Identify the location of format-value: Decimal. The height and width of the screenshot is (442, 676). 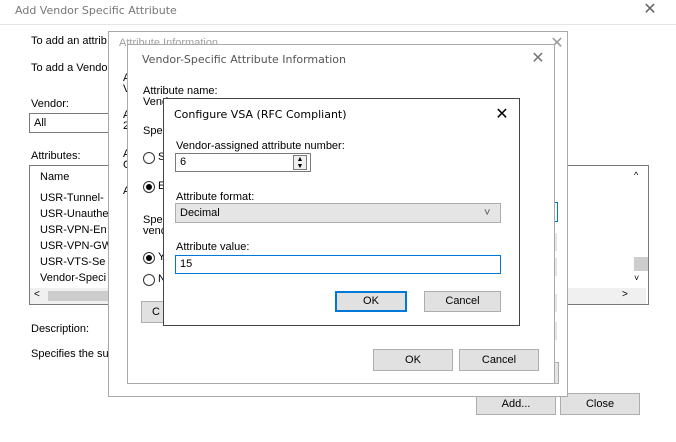
(200, 213).